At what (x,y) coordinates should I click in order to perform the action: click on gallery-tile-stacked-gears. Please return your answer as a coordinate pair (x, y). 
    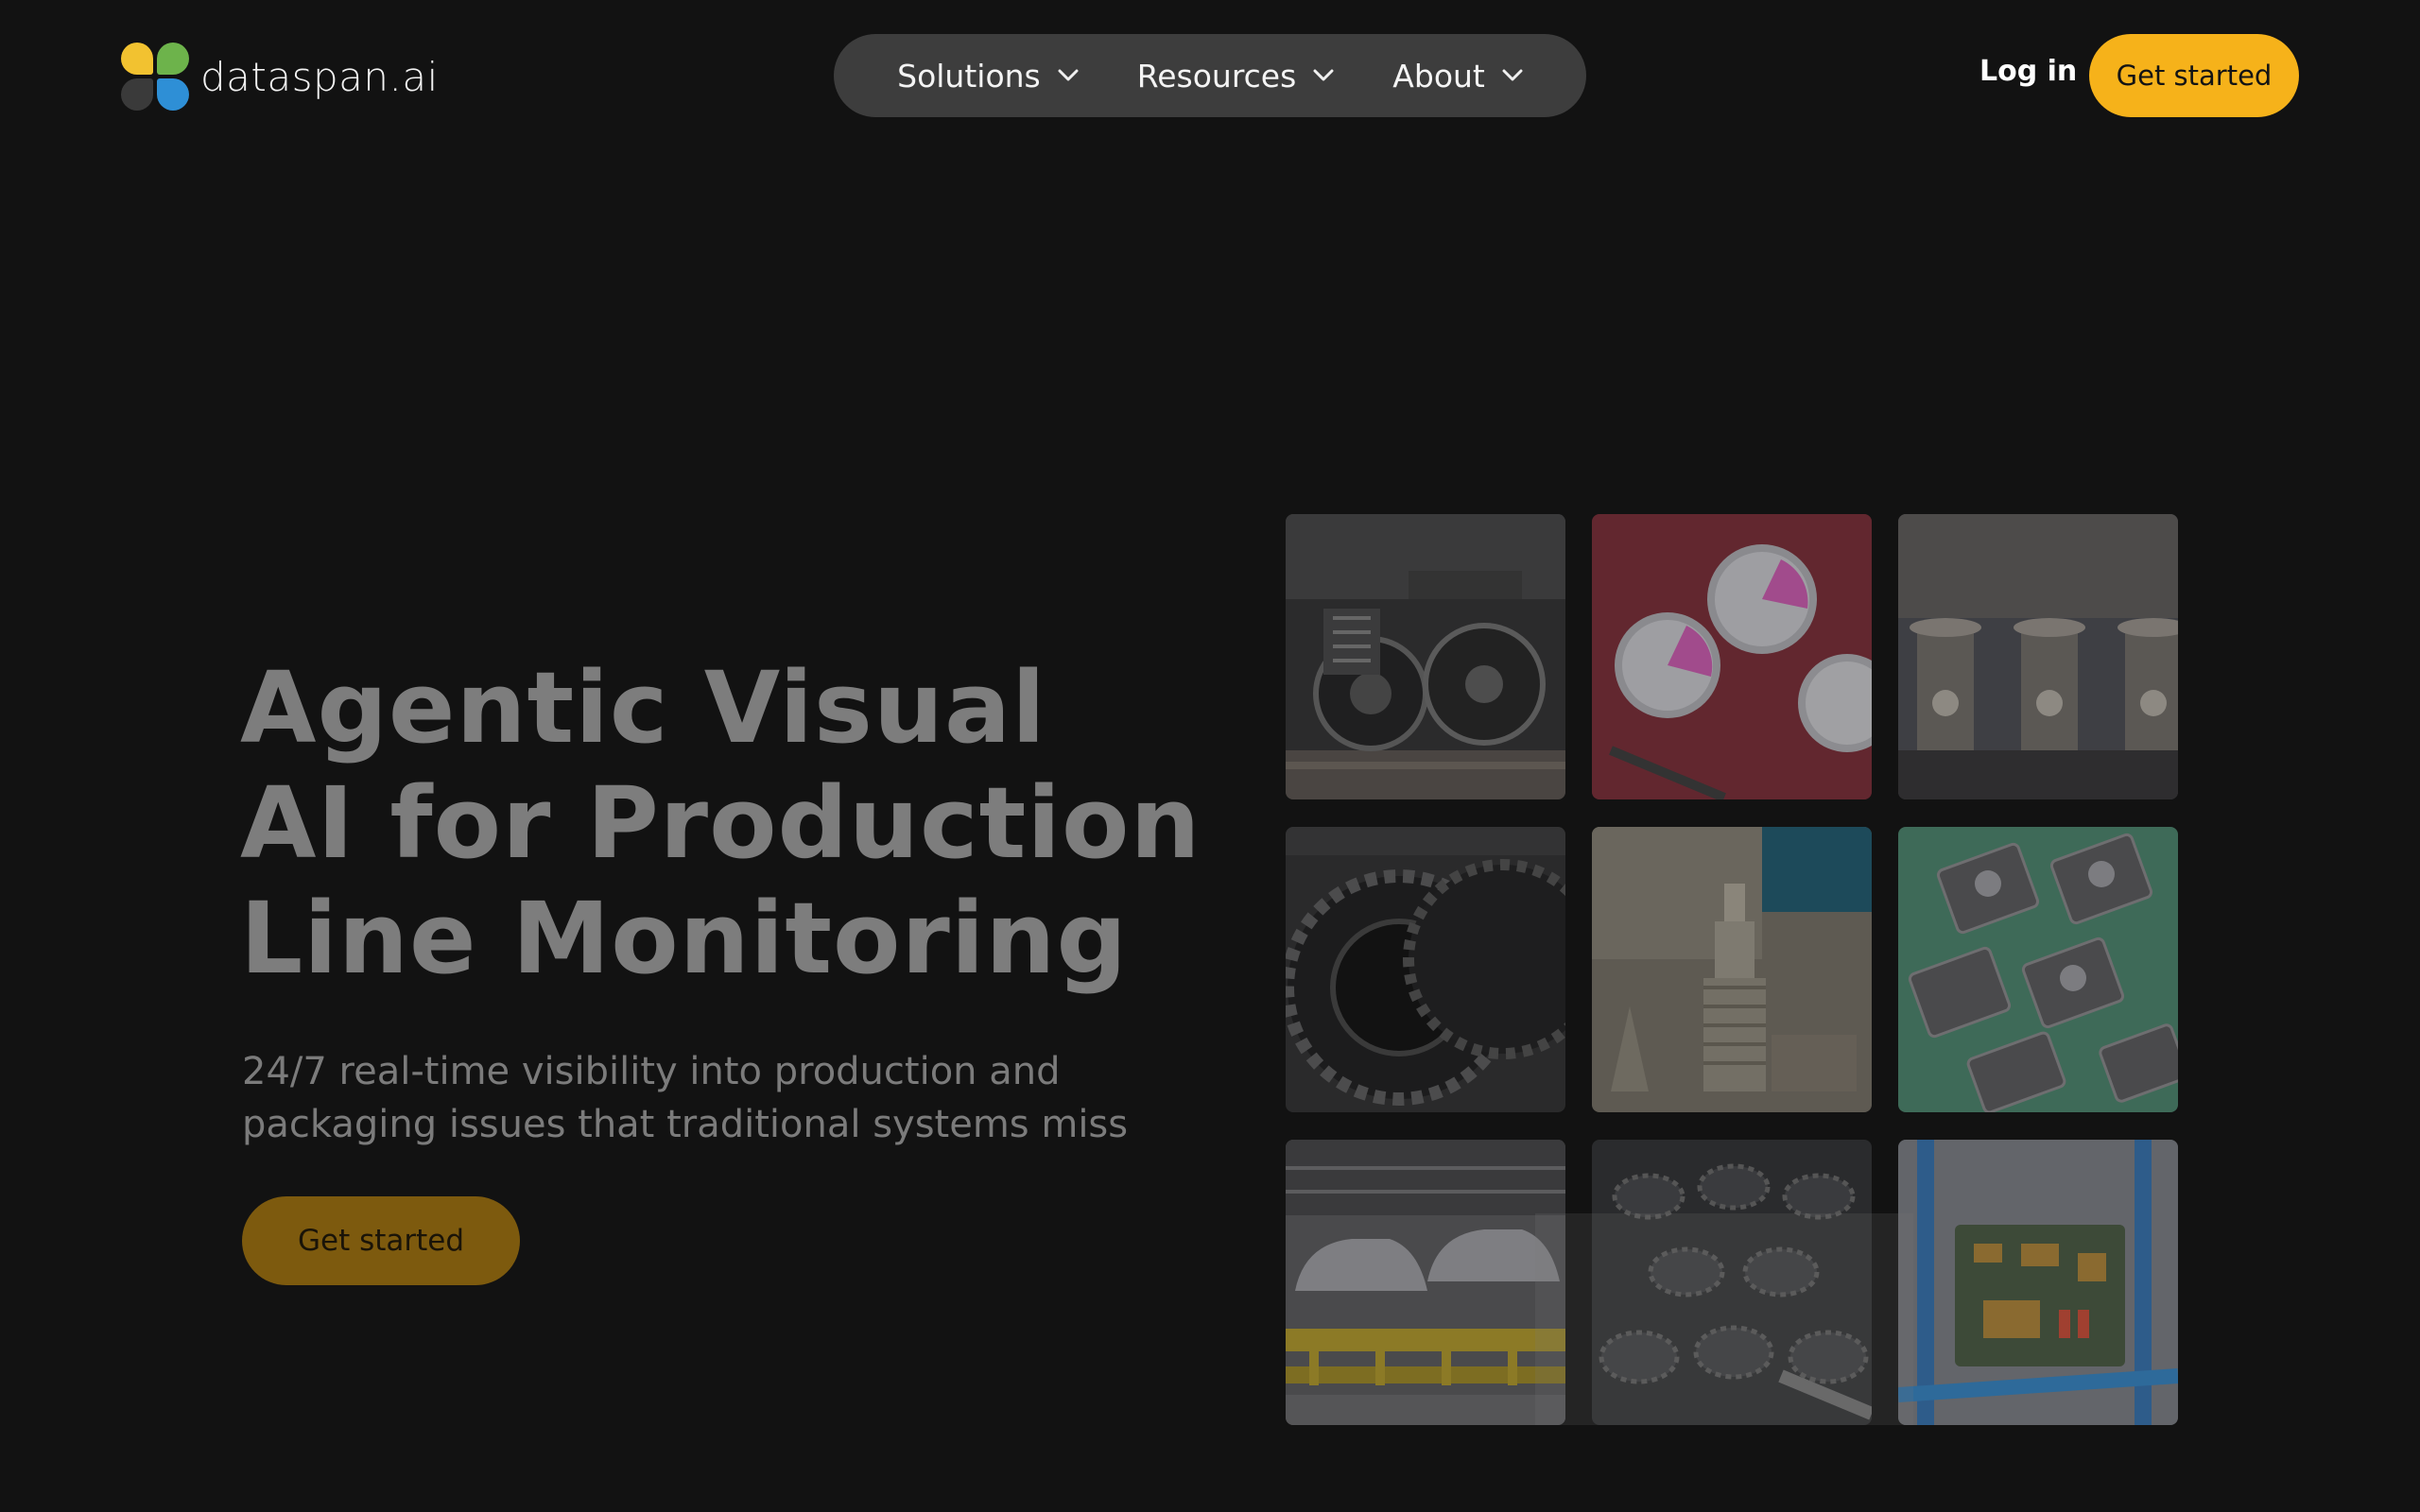
    Looking at the image, I should click on (1732, 969).